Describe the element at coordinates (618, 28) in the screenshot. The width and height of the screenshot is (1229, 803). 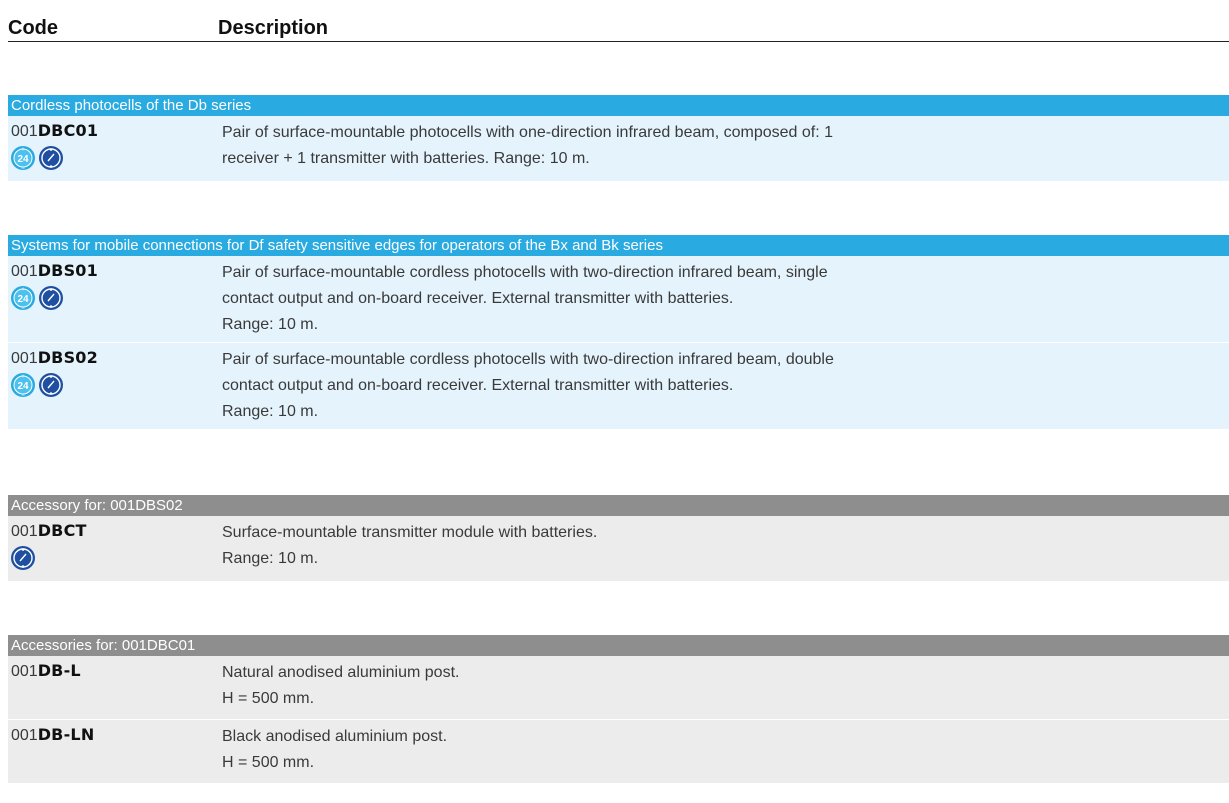
I see `table-header: Code Description` at that location.